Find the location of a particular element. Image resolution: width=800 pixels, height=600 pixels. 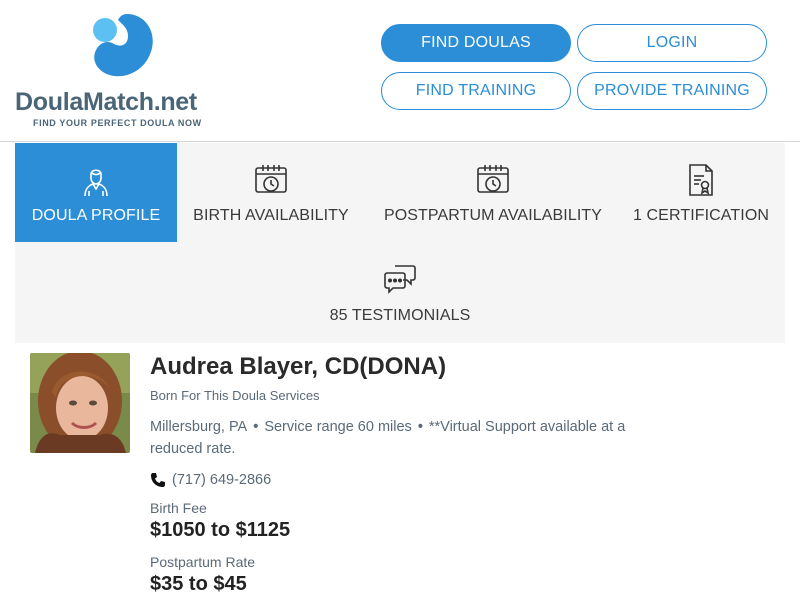

tab-label: POSTPARTUM AVAILABILITY is located at coordinates (493, 215).